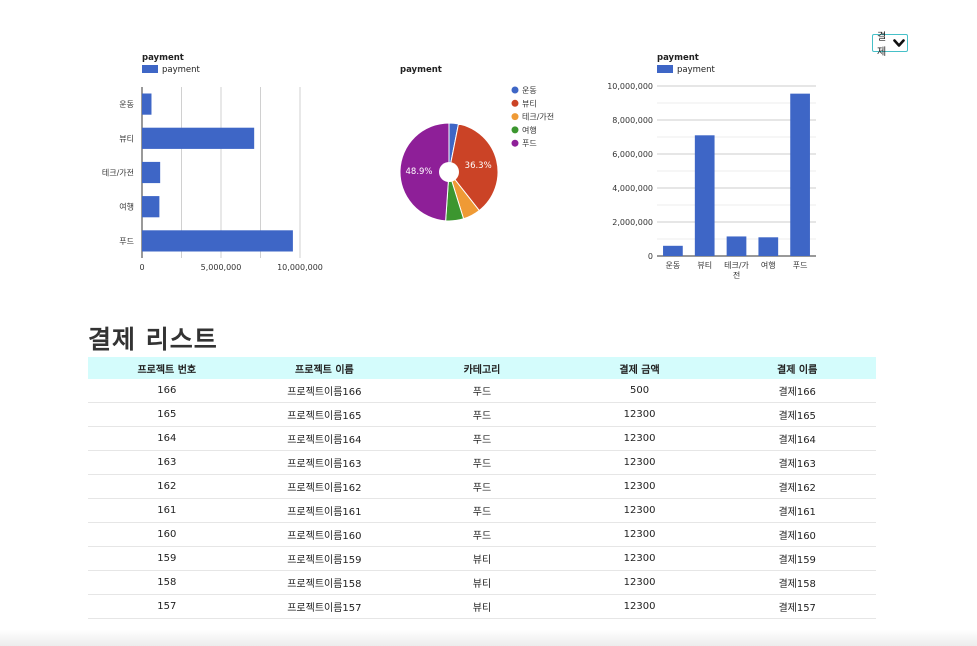 The image size is (977, 646). What do you see at coordinates (488, 638) in the screenshot?
I see `page-bottom-edge` at bounding box center [488, 638].